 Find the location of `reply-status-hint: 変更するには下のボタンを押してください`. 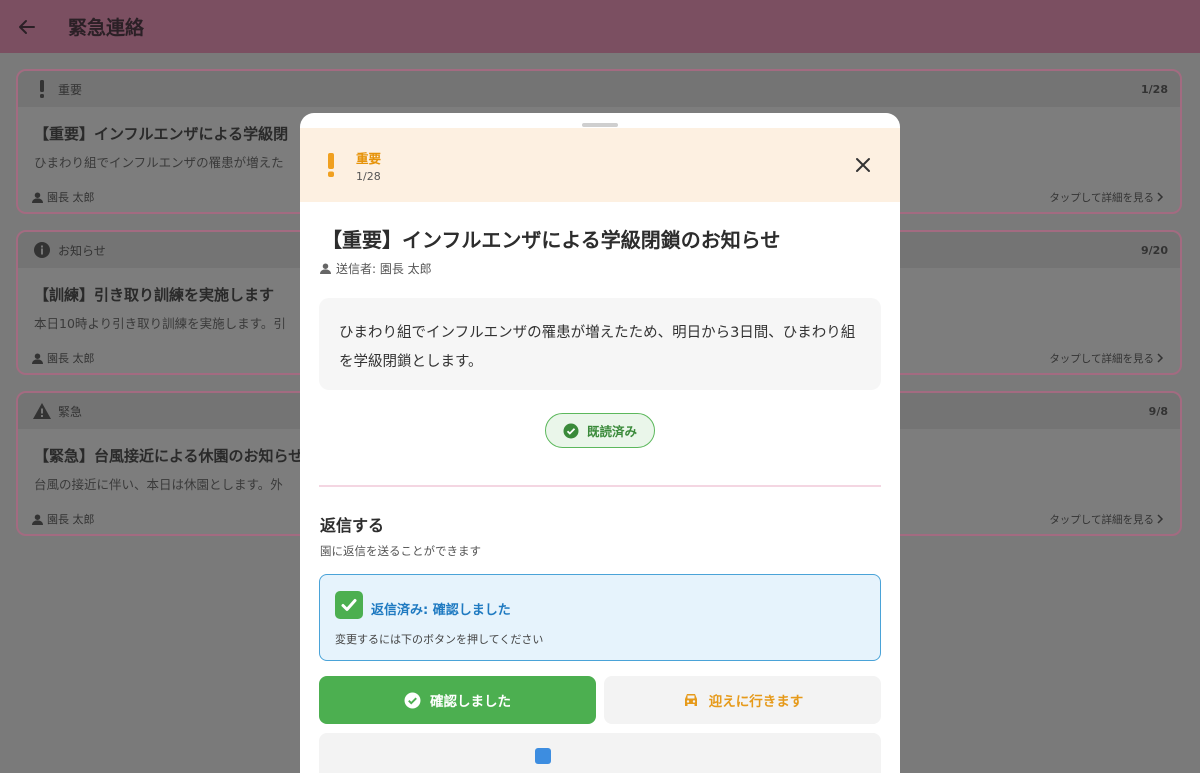

reply-status-hint: 変更するには下のボタンを押してください is located at coordinates (439, 639).